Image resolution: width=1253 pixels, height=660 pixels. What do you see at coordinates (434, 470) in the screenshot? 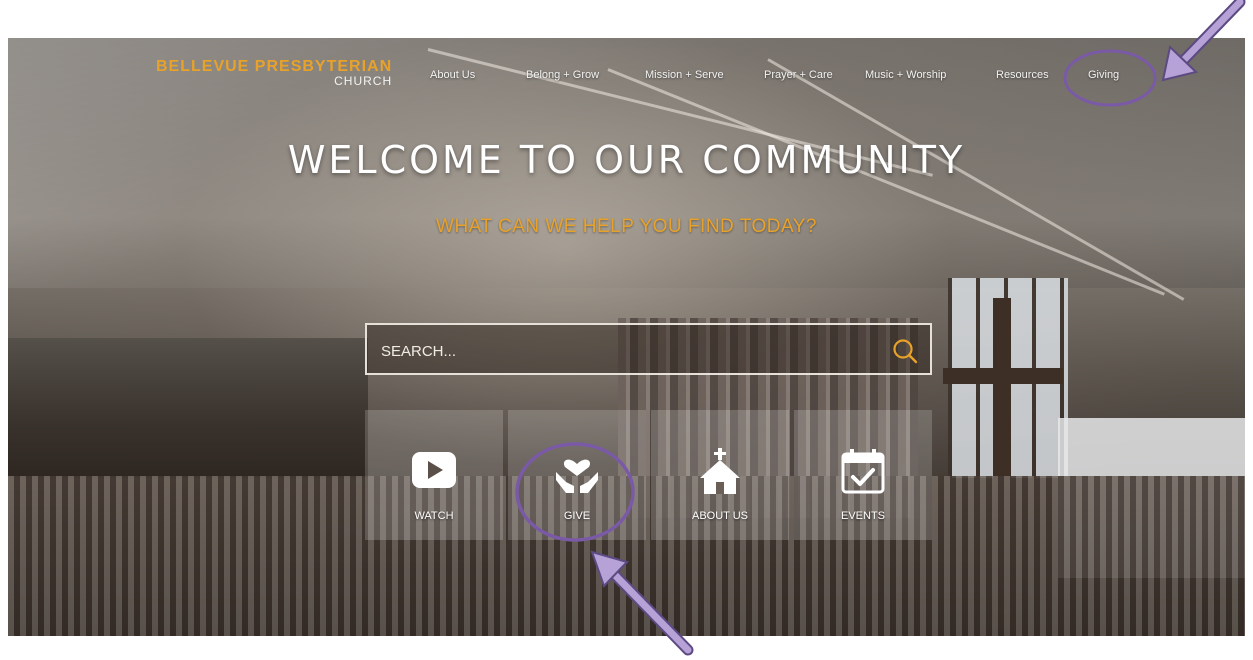
I see `play-icon` at bounding box center [434, 470].